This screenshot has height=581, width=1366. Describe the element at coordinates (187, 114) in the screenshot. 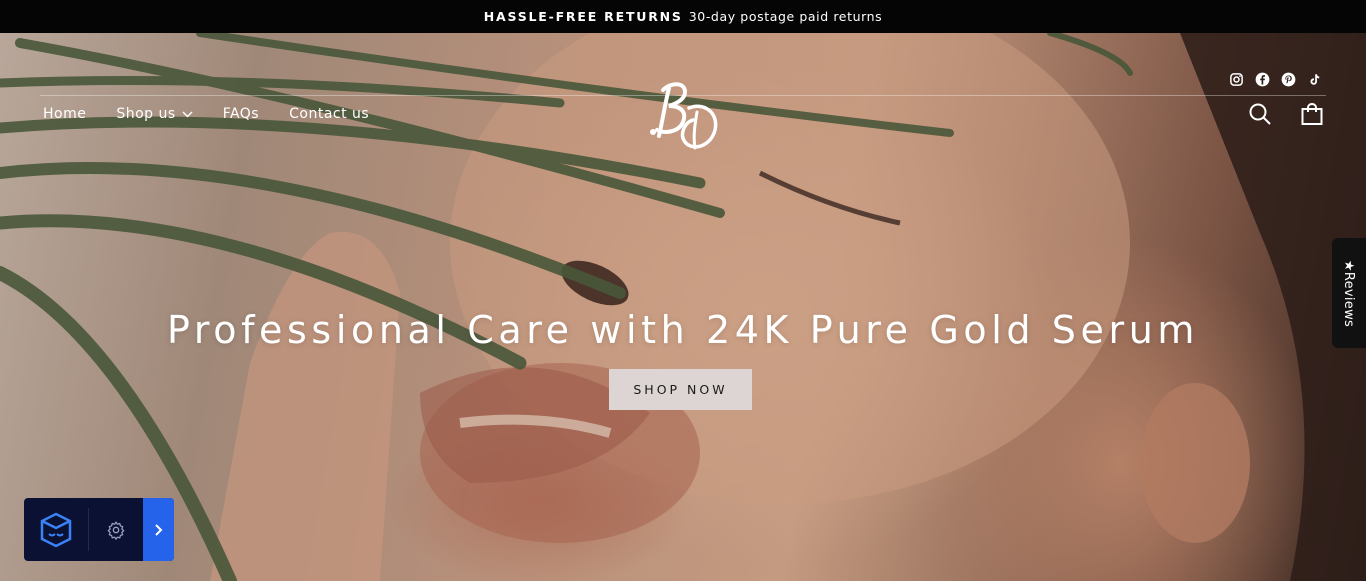

I see `chevron-down-icon` at that location.